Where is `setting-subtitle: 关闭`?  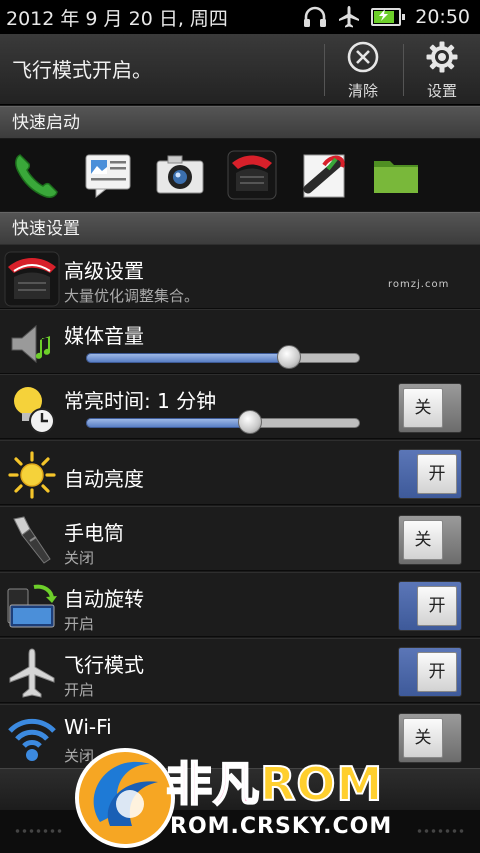
setting-subtitle: 关闭 is located at coordinates (79, 558).